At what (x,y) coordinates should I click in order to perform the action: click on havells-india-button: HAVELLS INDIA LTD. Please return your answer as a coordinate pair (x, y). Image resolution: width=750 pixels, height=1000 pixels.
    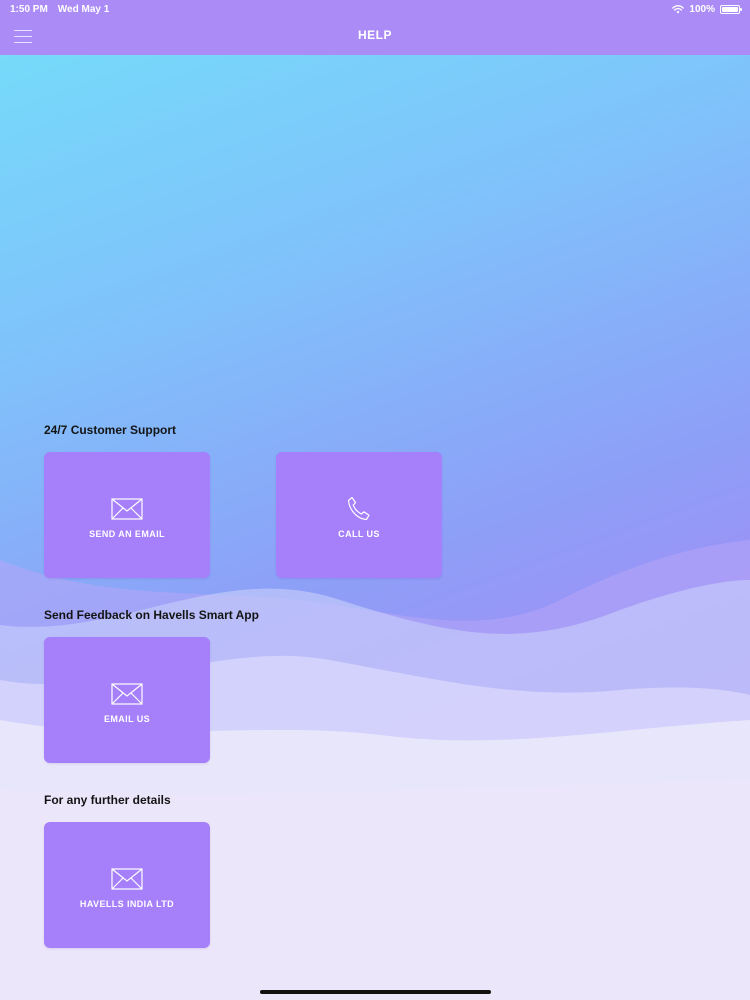
    Looking at the image, I should click on (127, 885).